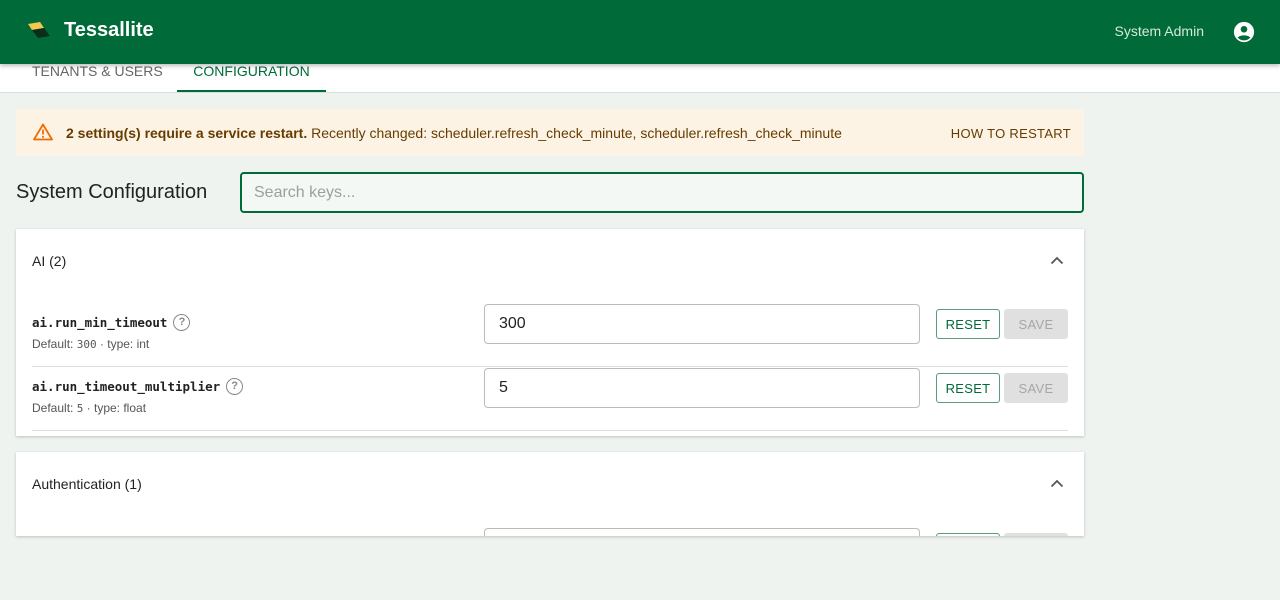  What do you see at coordinates (43, 132) in the screenshot?
I see `warning-icon` at bounding box center [43, 132].